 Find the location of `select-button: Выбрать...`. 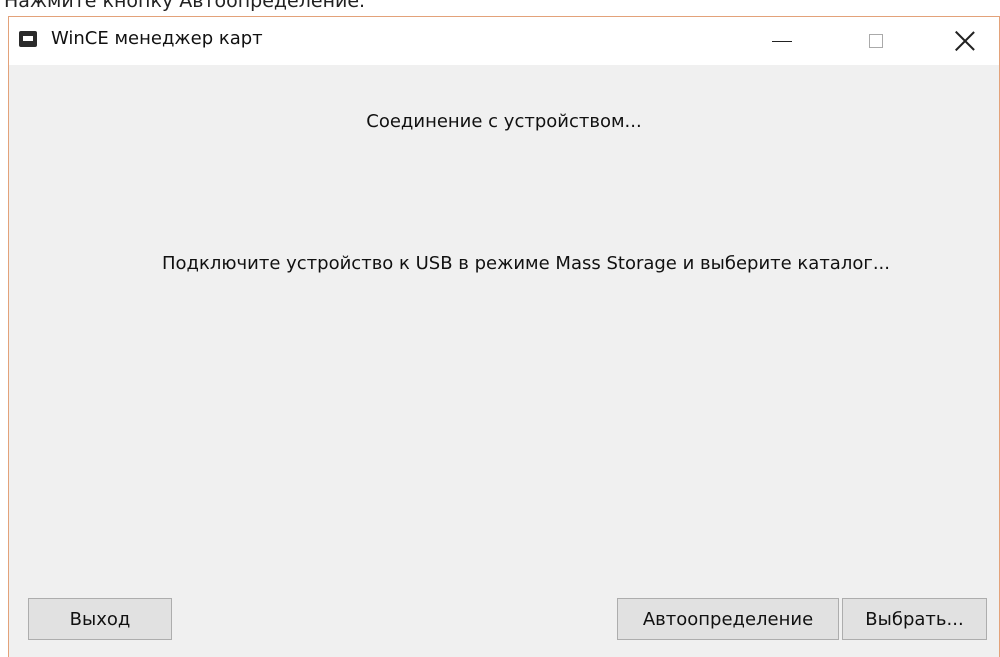

select-button: Выбрать... is located at coordinates (914, 619).